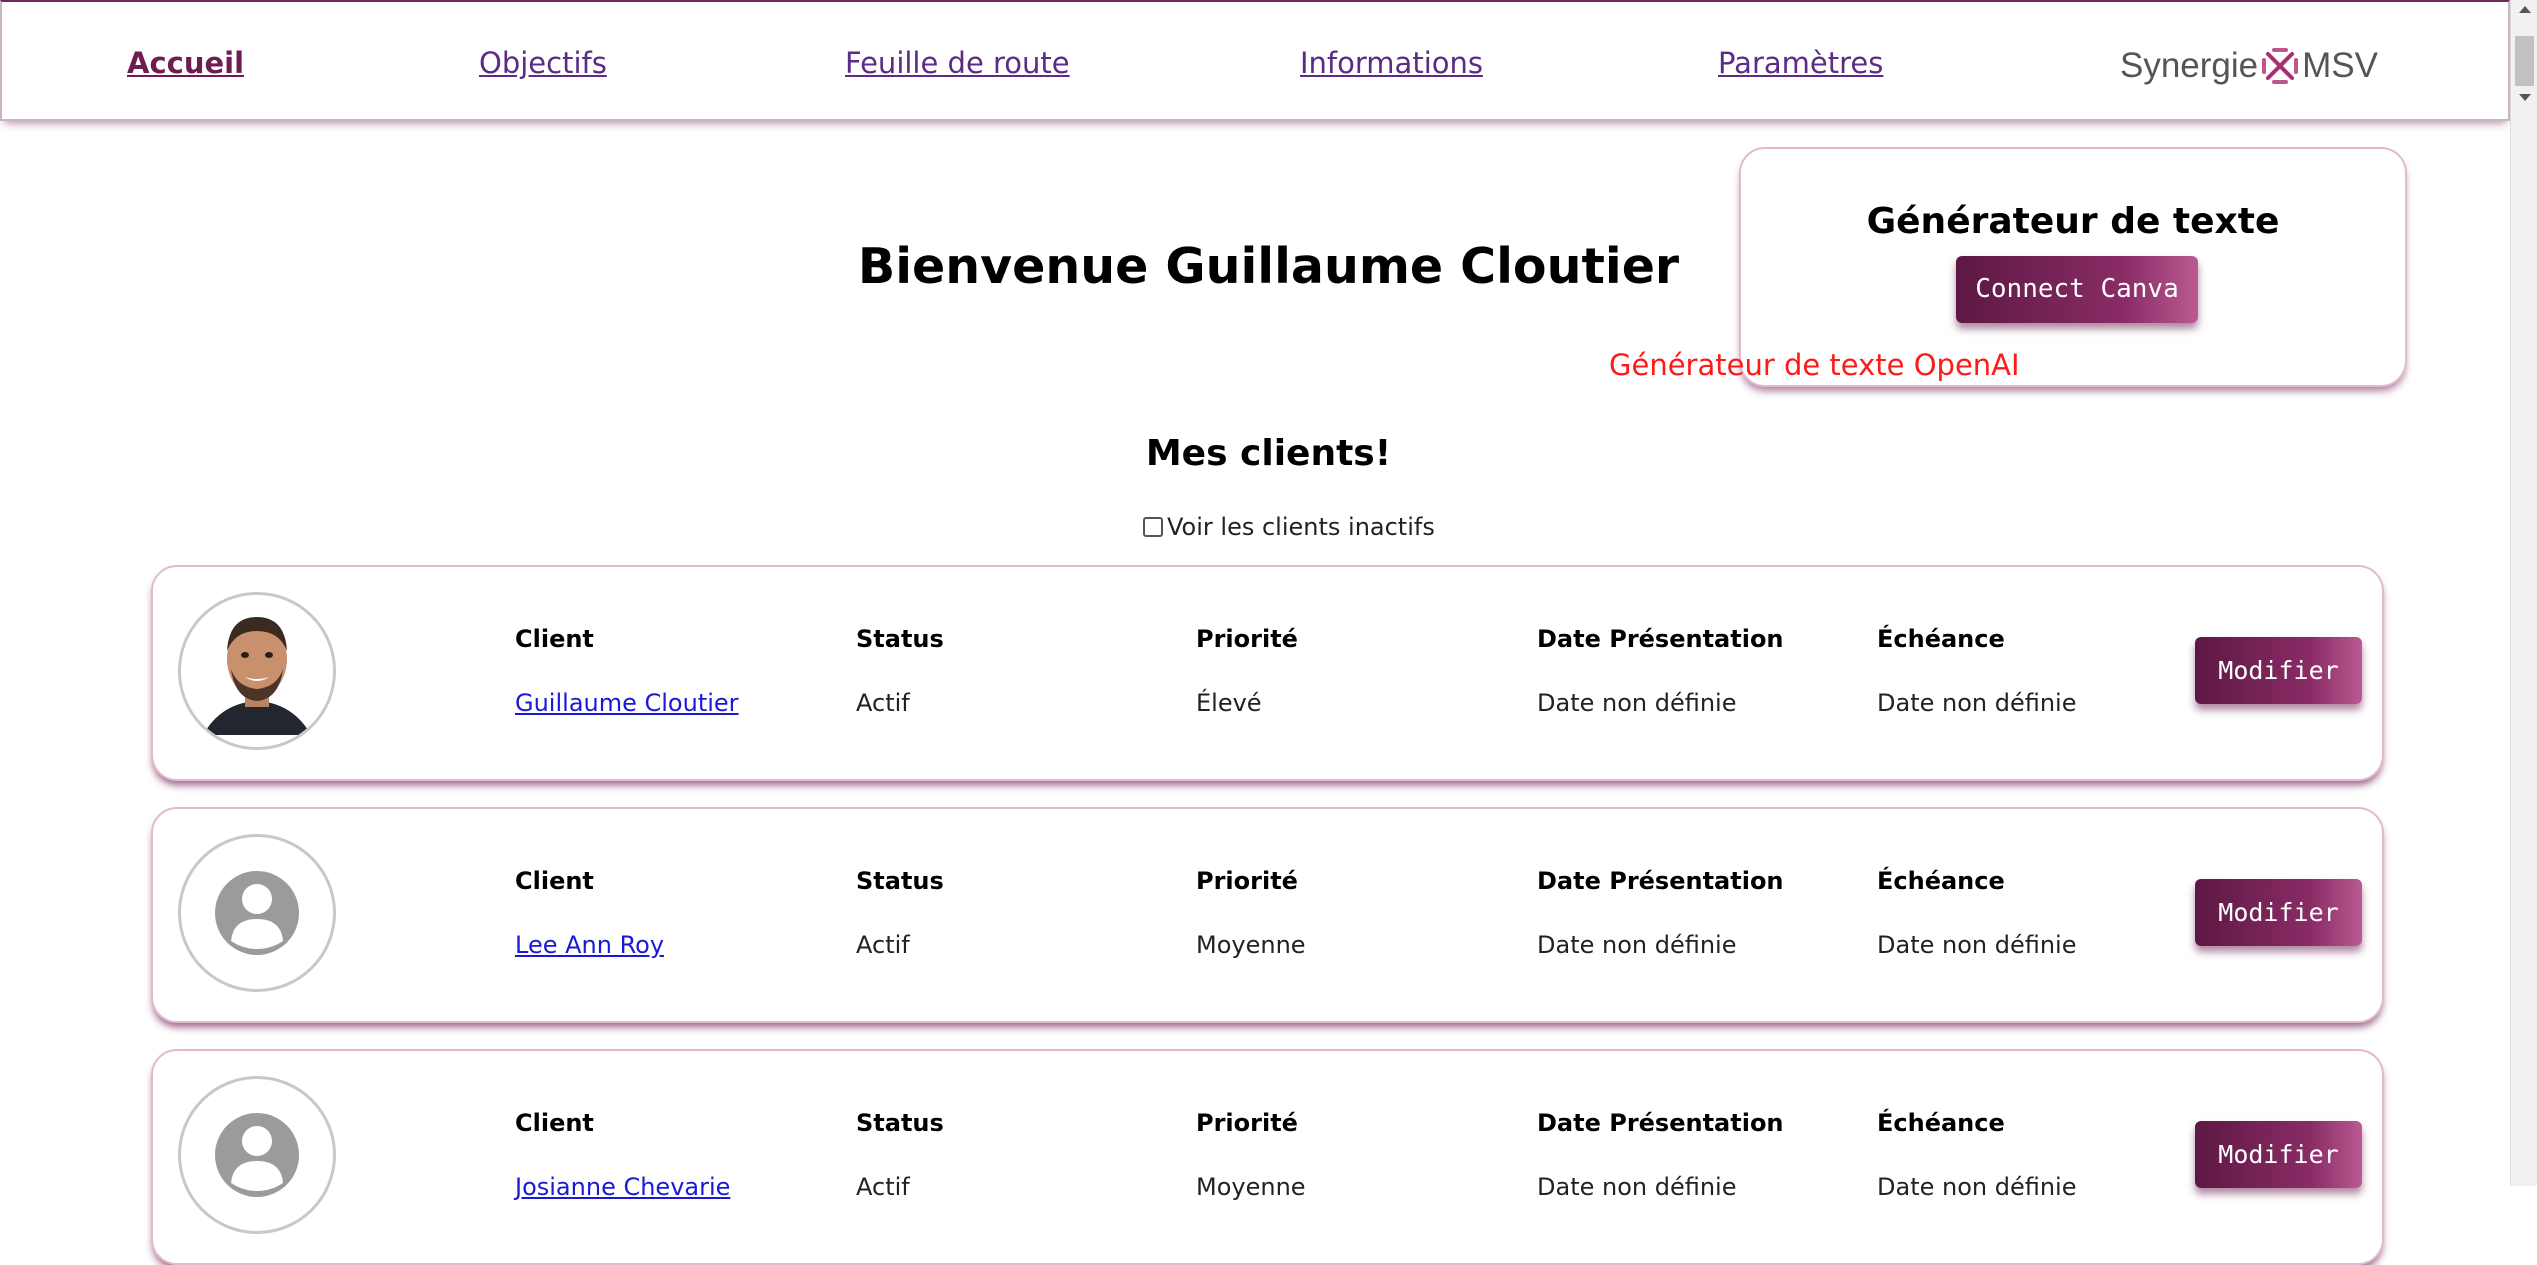 The image size is (2537, 1265). I want to click on page-scrollbar, so click(2523, 593).